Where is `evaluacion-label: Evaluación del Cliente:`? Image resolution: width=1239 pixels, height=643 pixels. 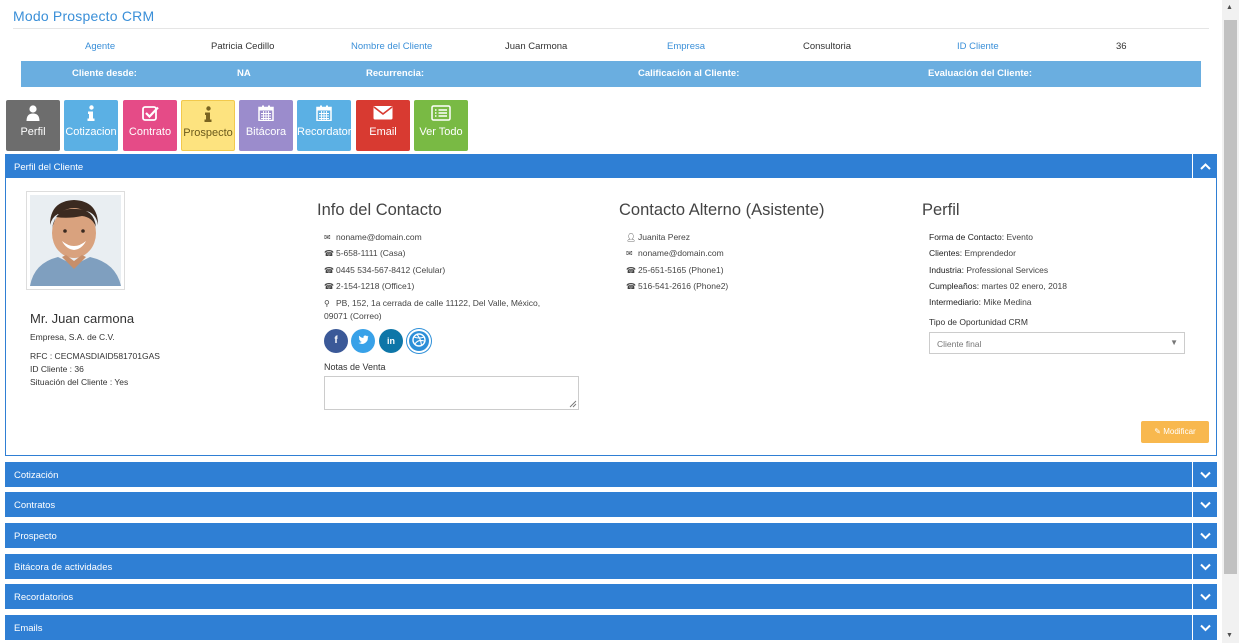
evaluacion-label: Evaluación del Cliente: is located at coordinates (980, 73).